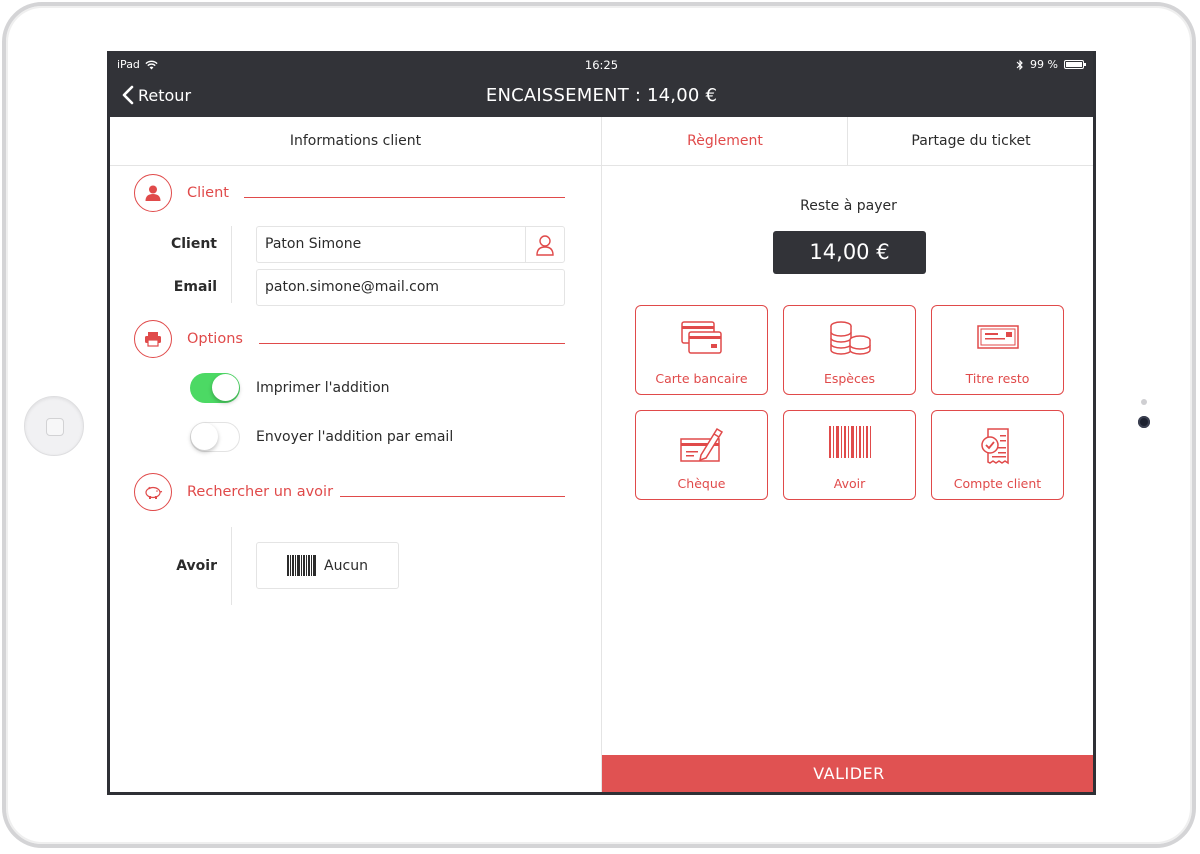 This screenshot has width=1200, height=854. What do you see at coordinates (412, 343) in the screenshot?
I see `options-section-divider` at bounding box center [412, 343].